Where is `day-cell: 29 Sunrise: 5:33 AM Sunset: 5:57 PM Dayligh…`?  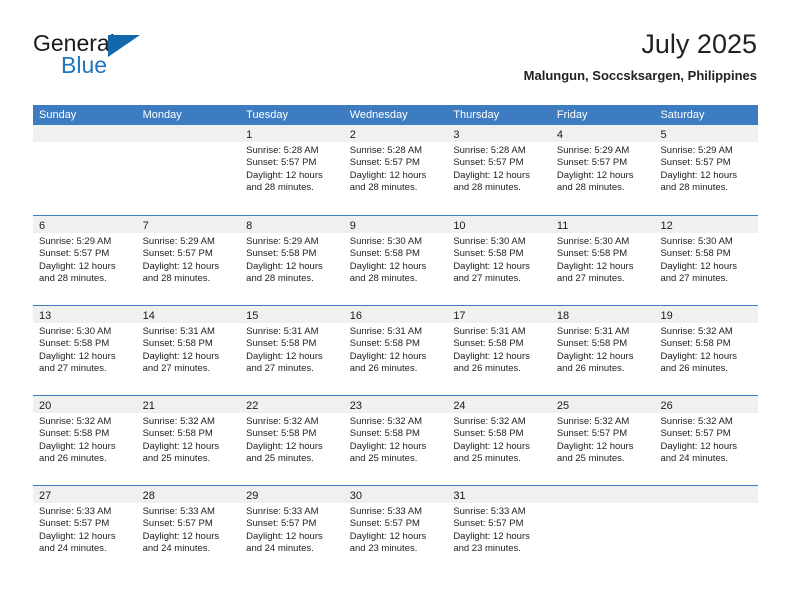
day-cell: 29 Sunrise: 5:33 AM Sunset: 5:57 PM Dayligh… is located at coordinates (292, 530).